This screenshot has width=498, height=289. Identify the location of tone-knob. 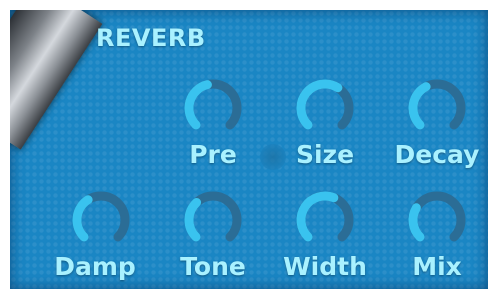
(213, 217).